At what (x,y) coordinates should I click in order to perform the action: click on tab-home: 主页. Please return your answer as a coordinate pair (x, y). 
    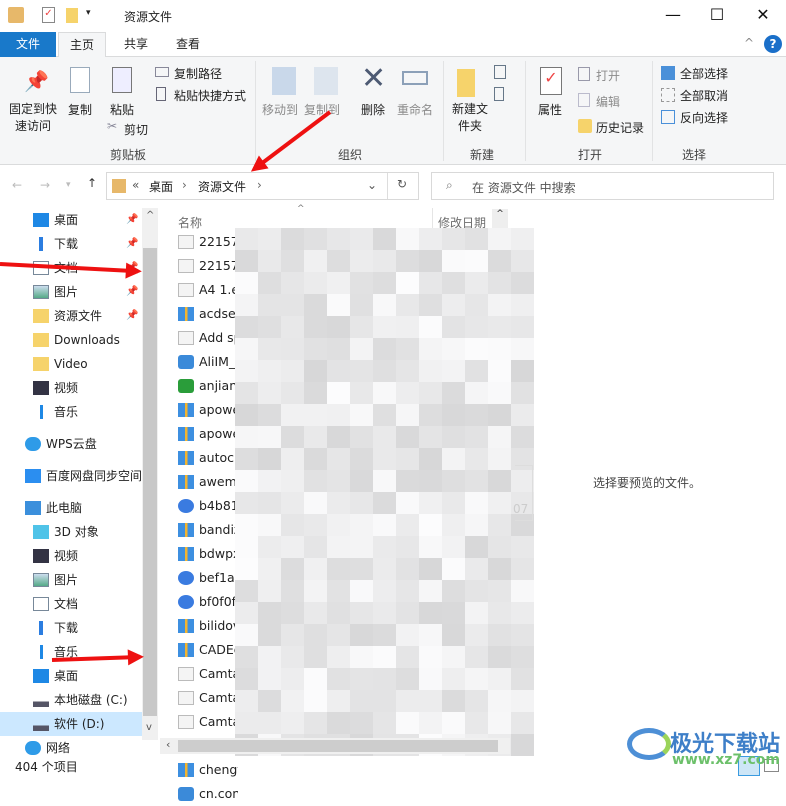
    Looking at the image, I should click on (82, 45).